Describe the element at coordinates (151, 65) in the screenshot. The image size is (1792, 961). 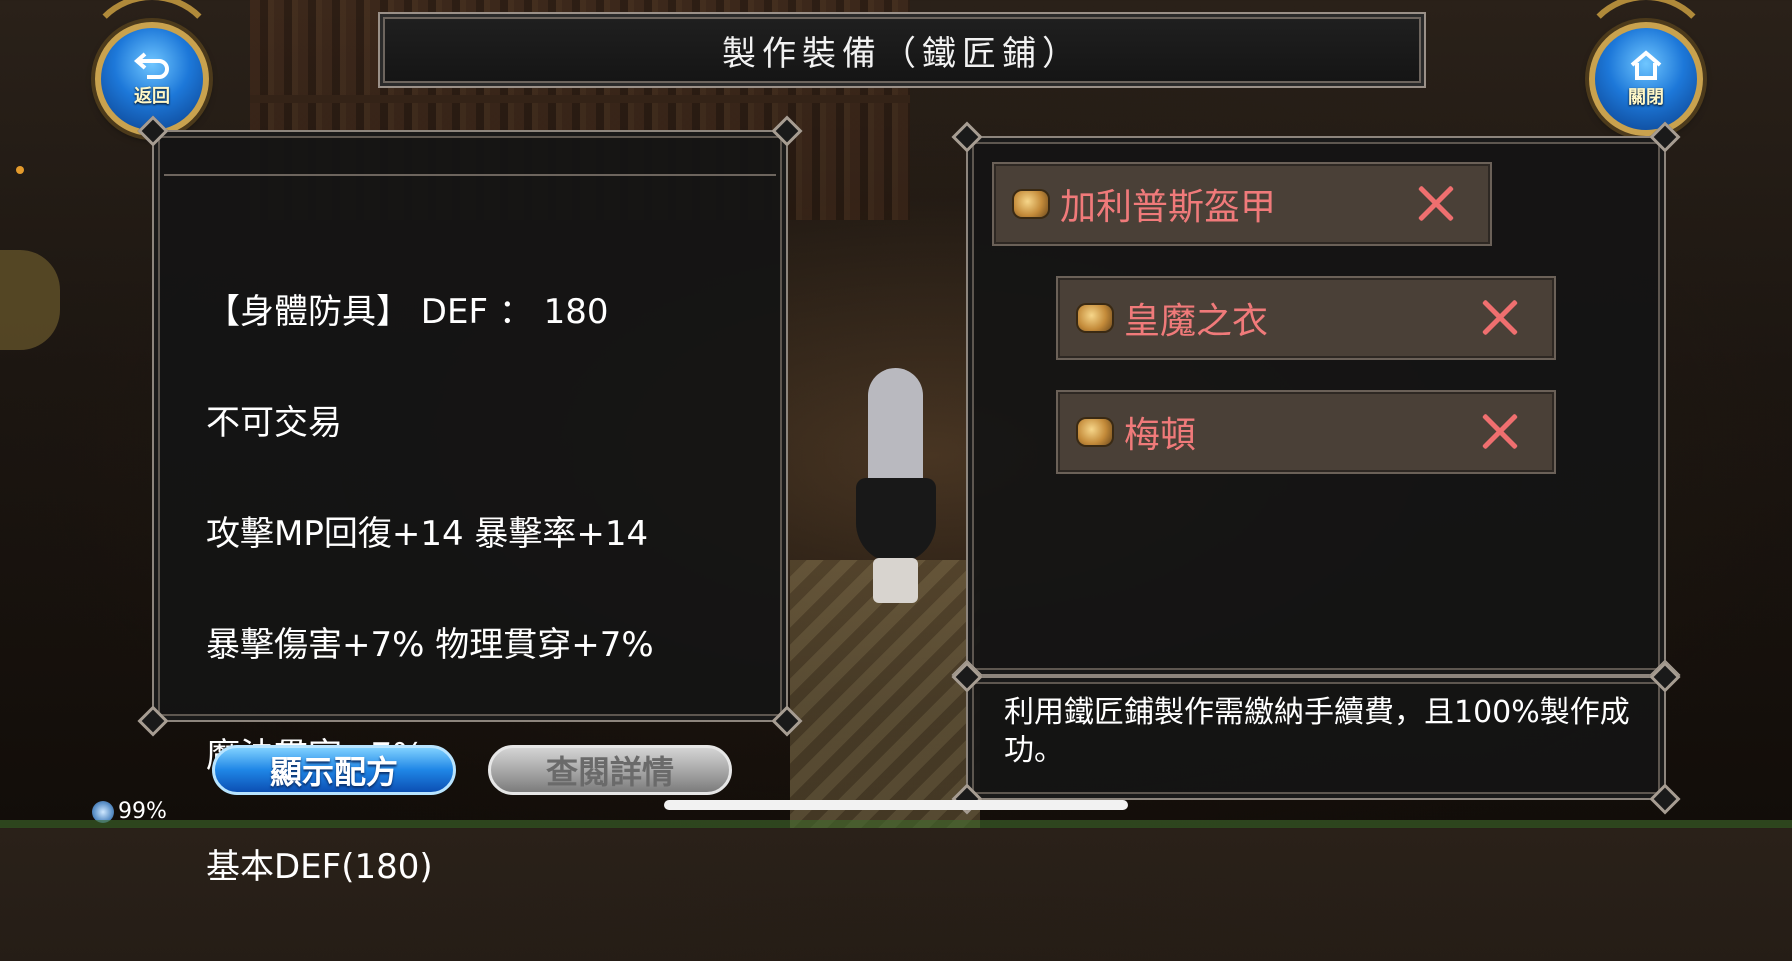
I see `back-arrow-icon` at that location.